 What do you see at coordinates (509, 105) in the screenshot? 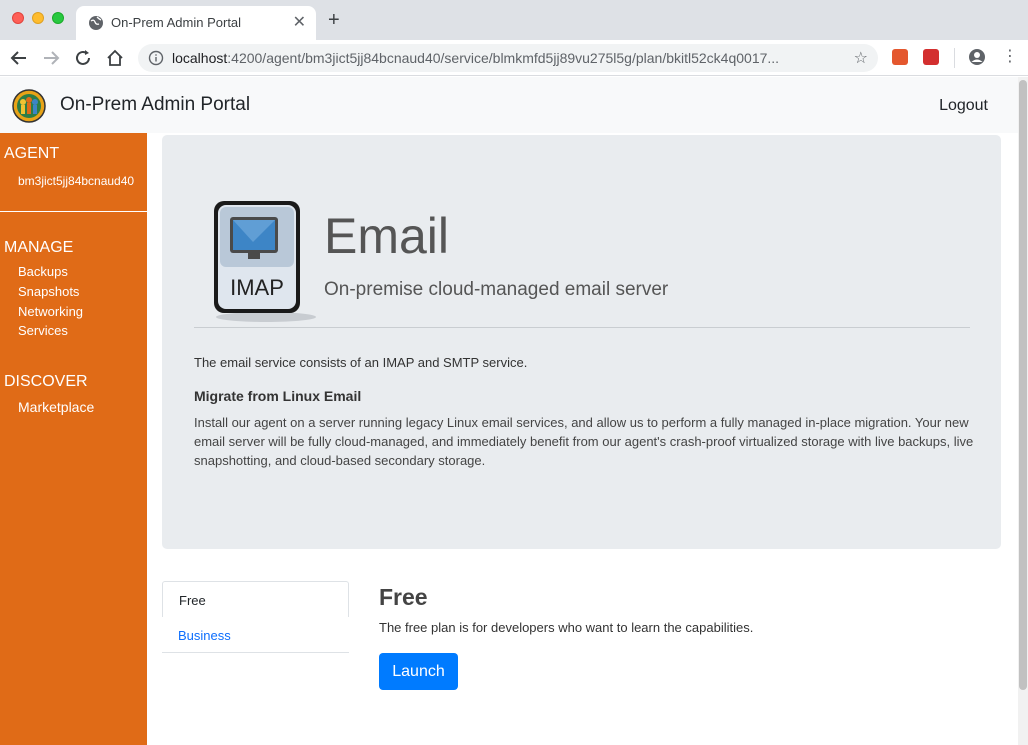
I see `app-header: On-Prem Admin Portal Logout` at bounding box center [509, 105].